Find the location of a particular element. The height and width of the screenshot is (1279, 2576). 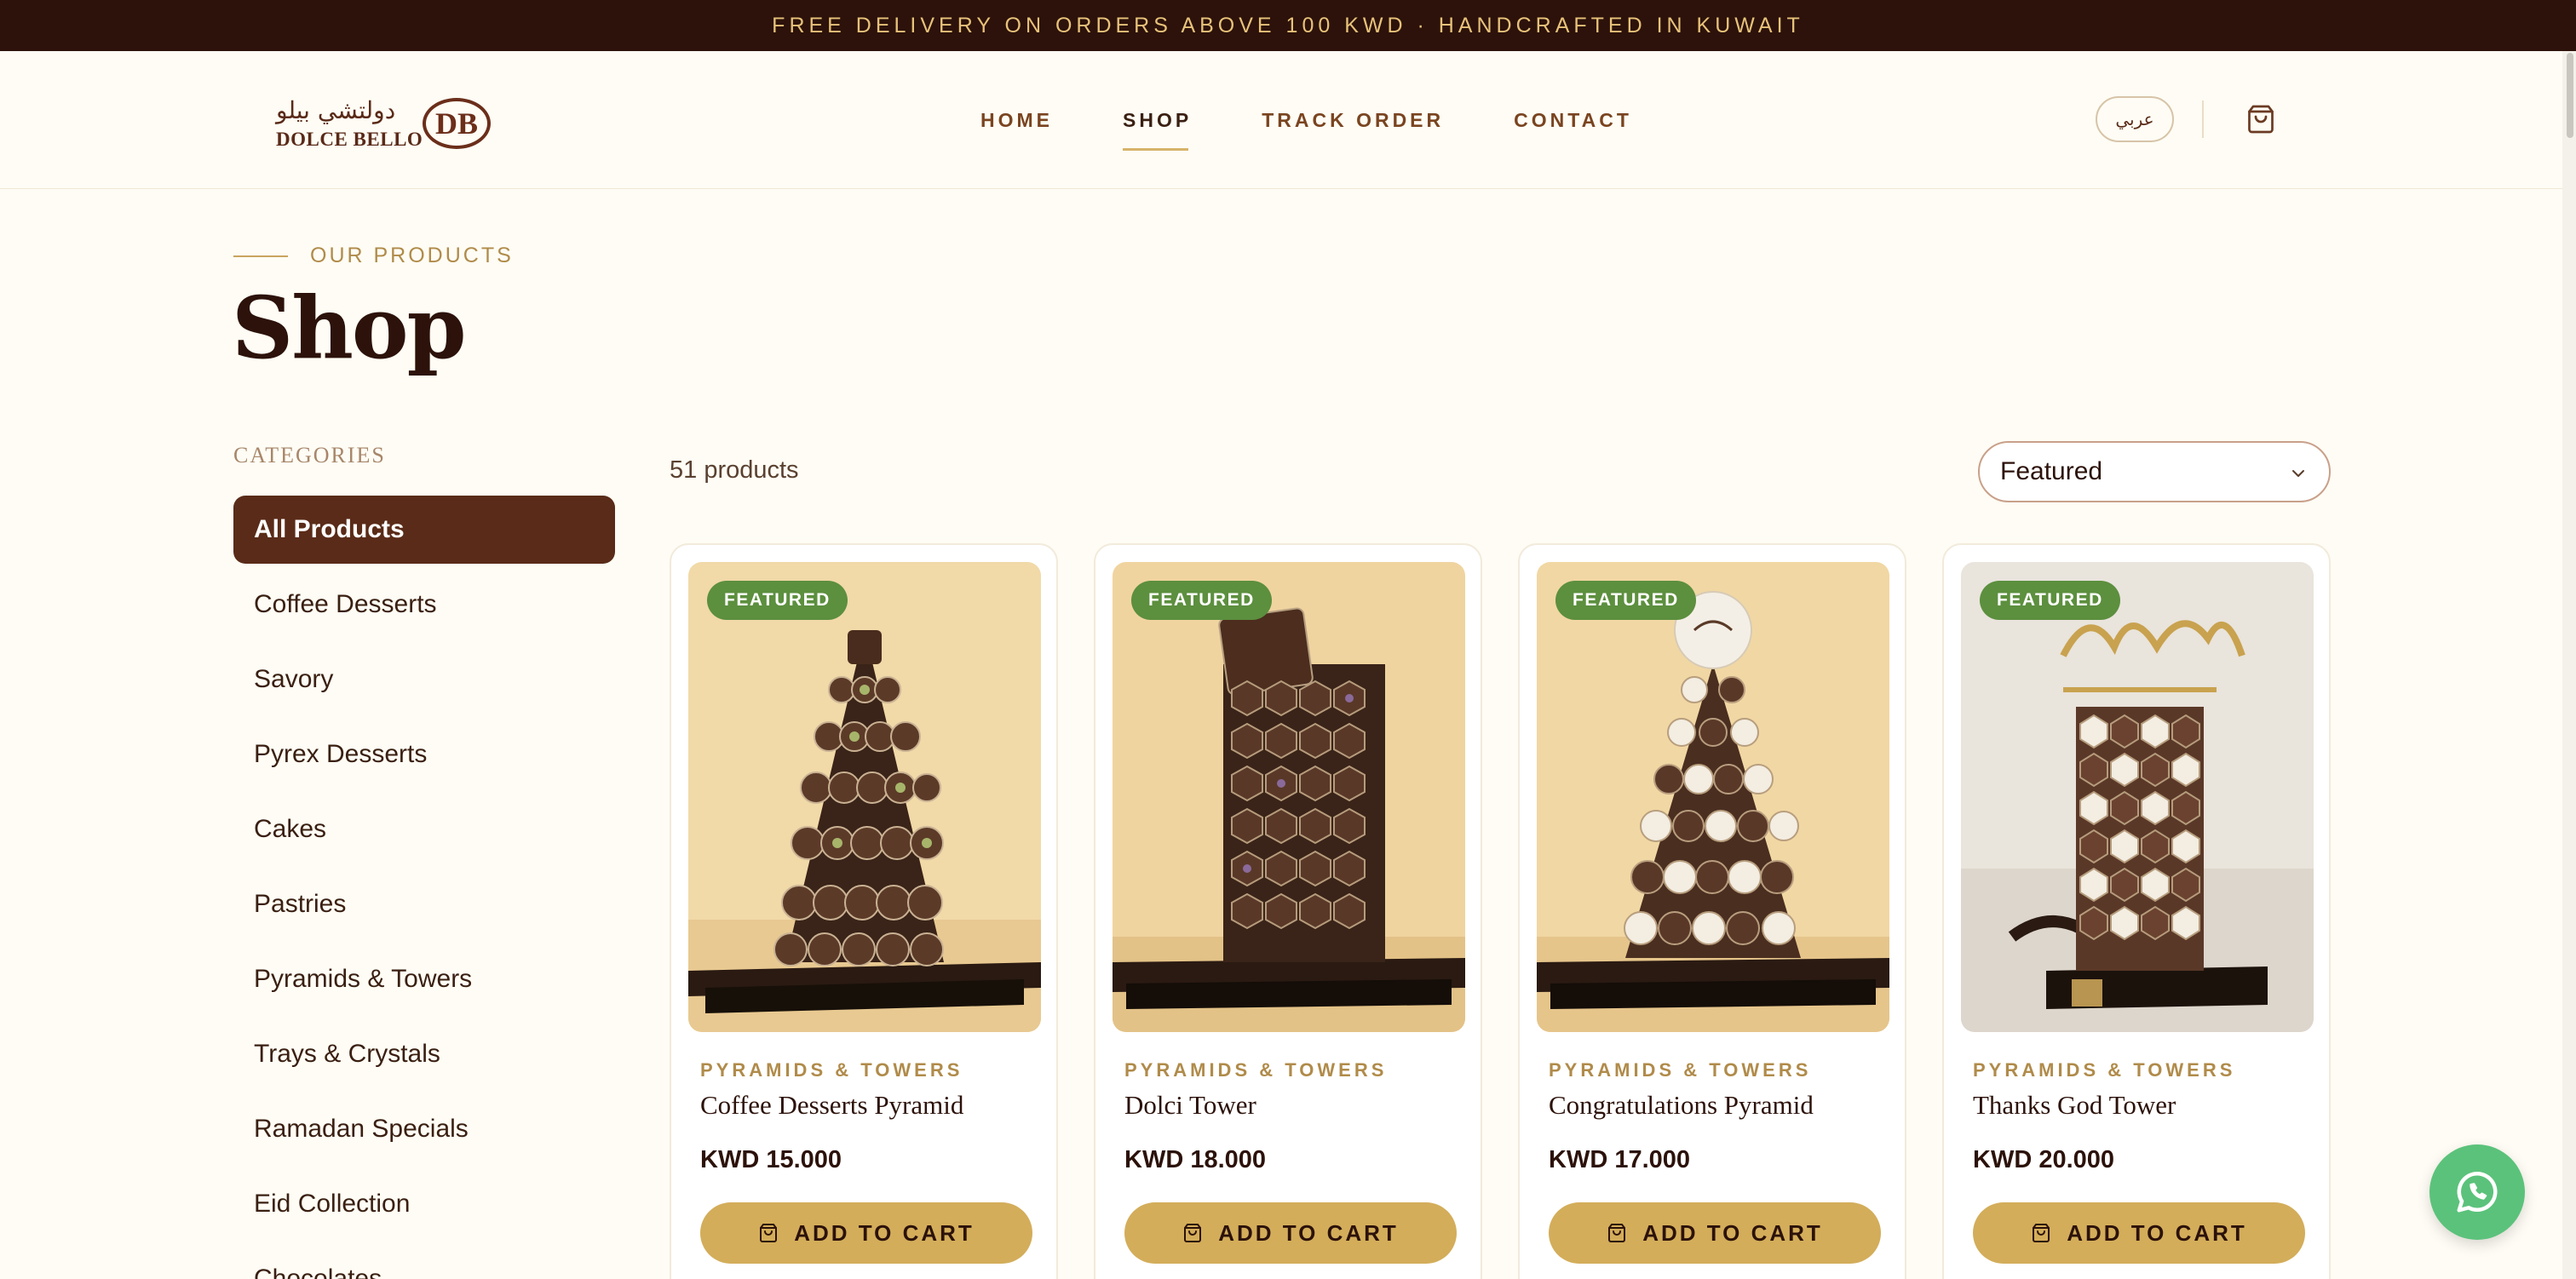

categories-heading: CATEGORIES is located at coordinates (309, 455).